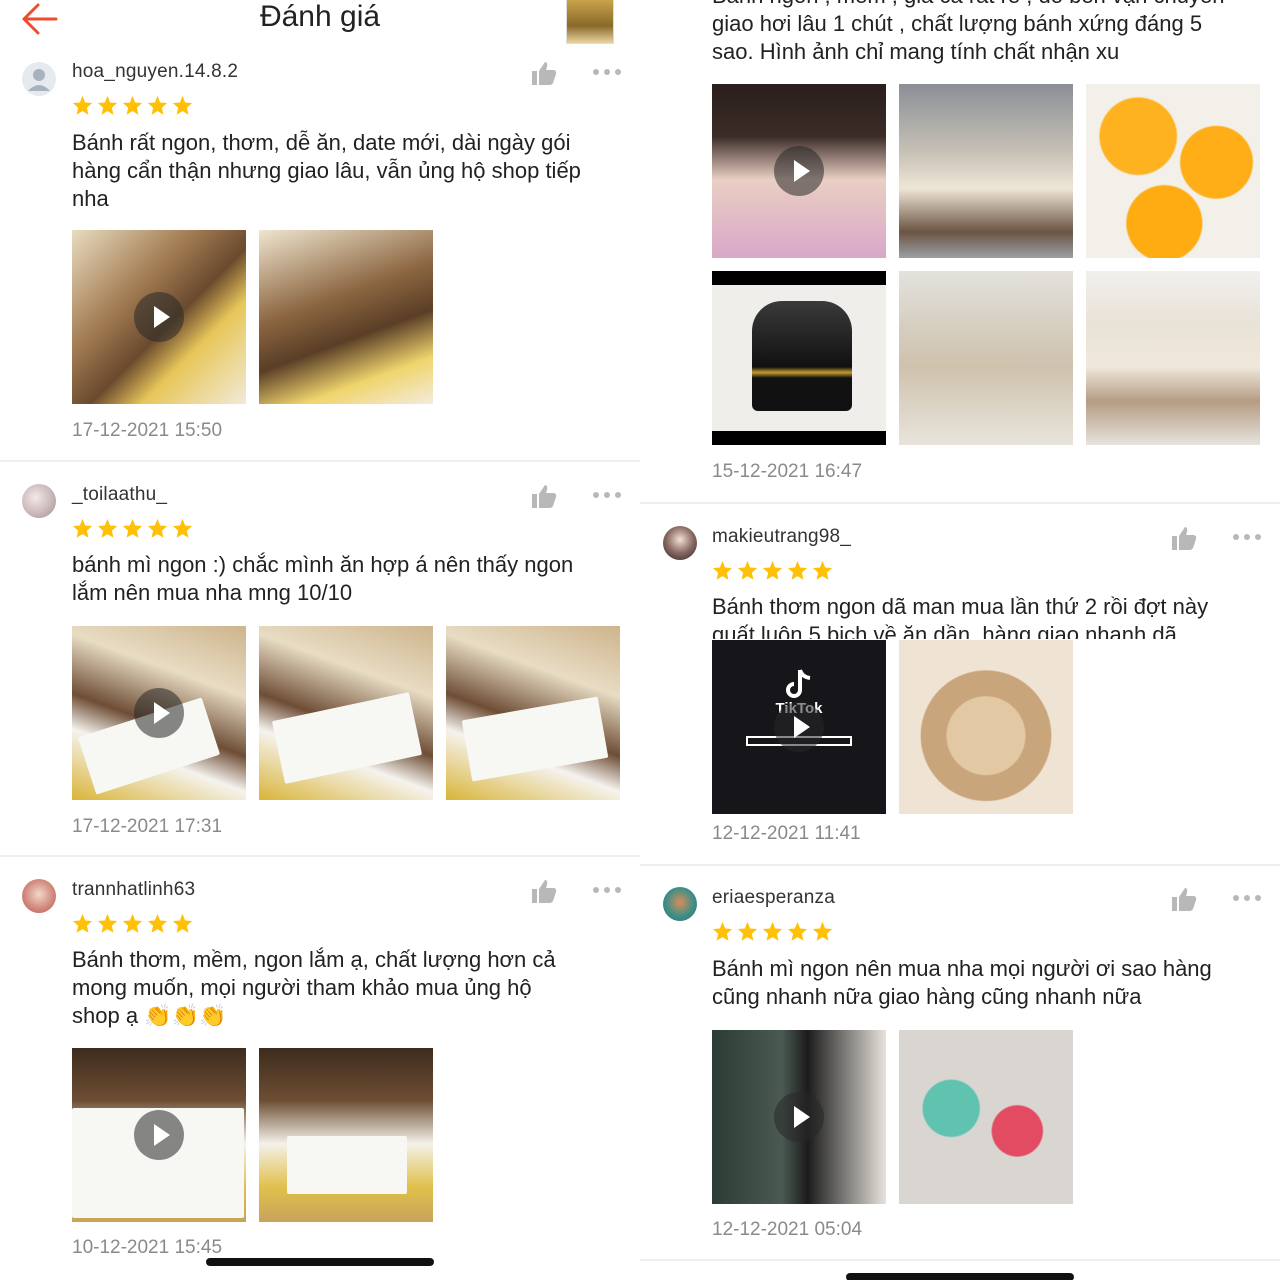 The image size is (1280, 1280). Describe the element at coordinates (773, 898) in the screenshot. I see `review-username: eriaesperanza` at that location.